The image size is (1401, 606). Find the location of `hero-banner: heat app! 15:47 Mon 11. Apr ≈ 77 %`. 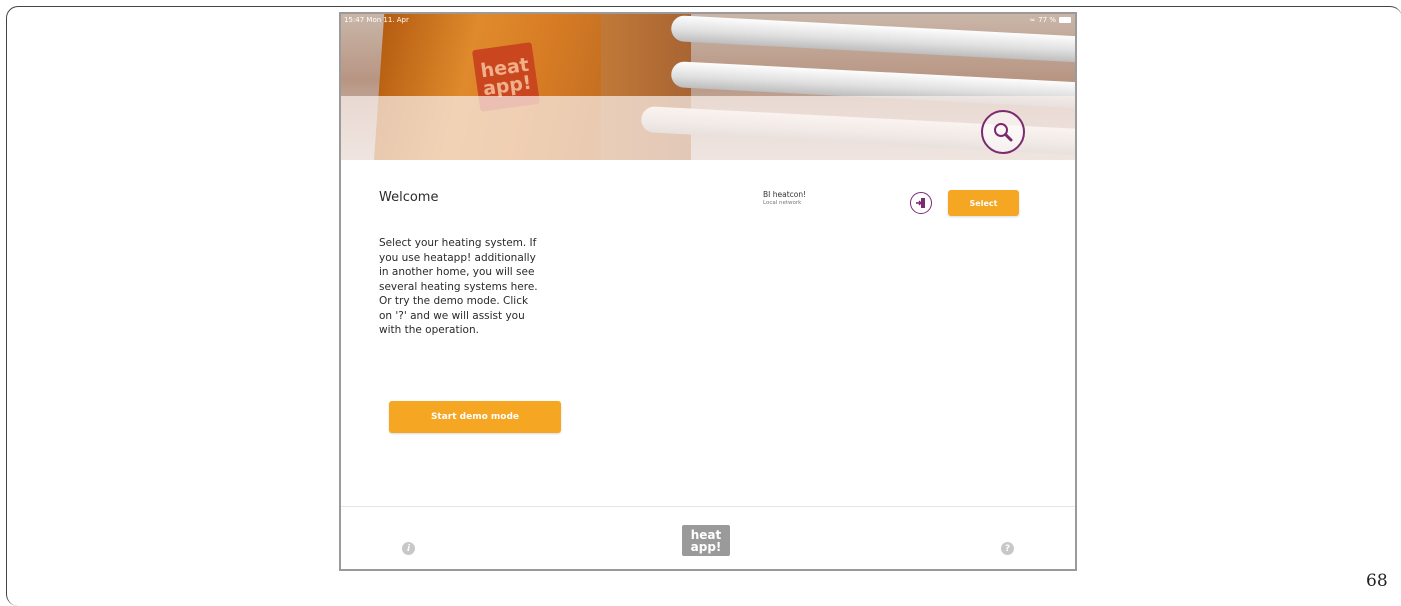

hero-banner: heat app! 15:47 Mon 11. Apr ≈ 77 % is located at coordinates (708, 87).